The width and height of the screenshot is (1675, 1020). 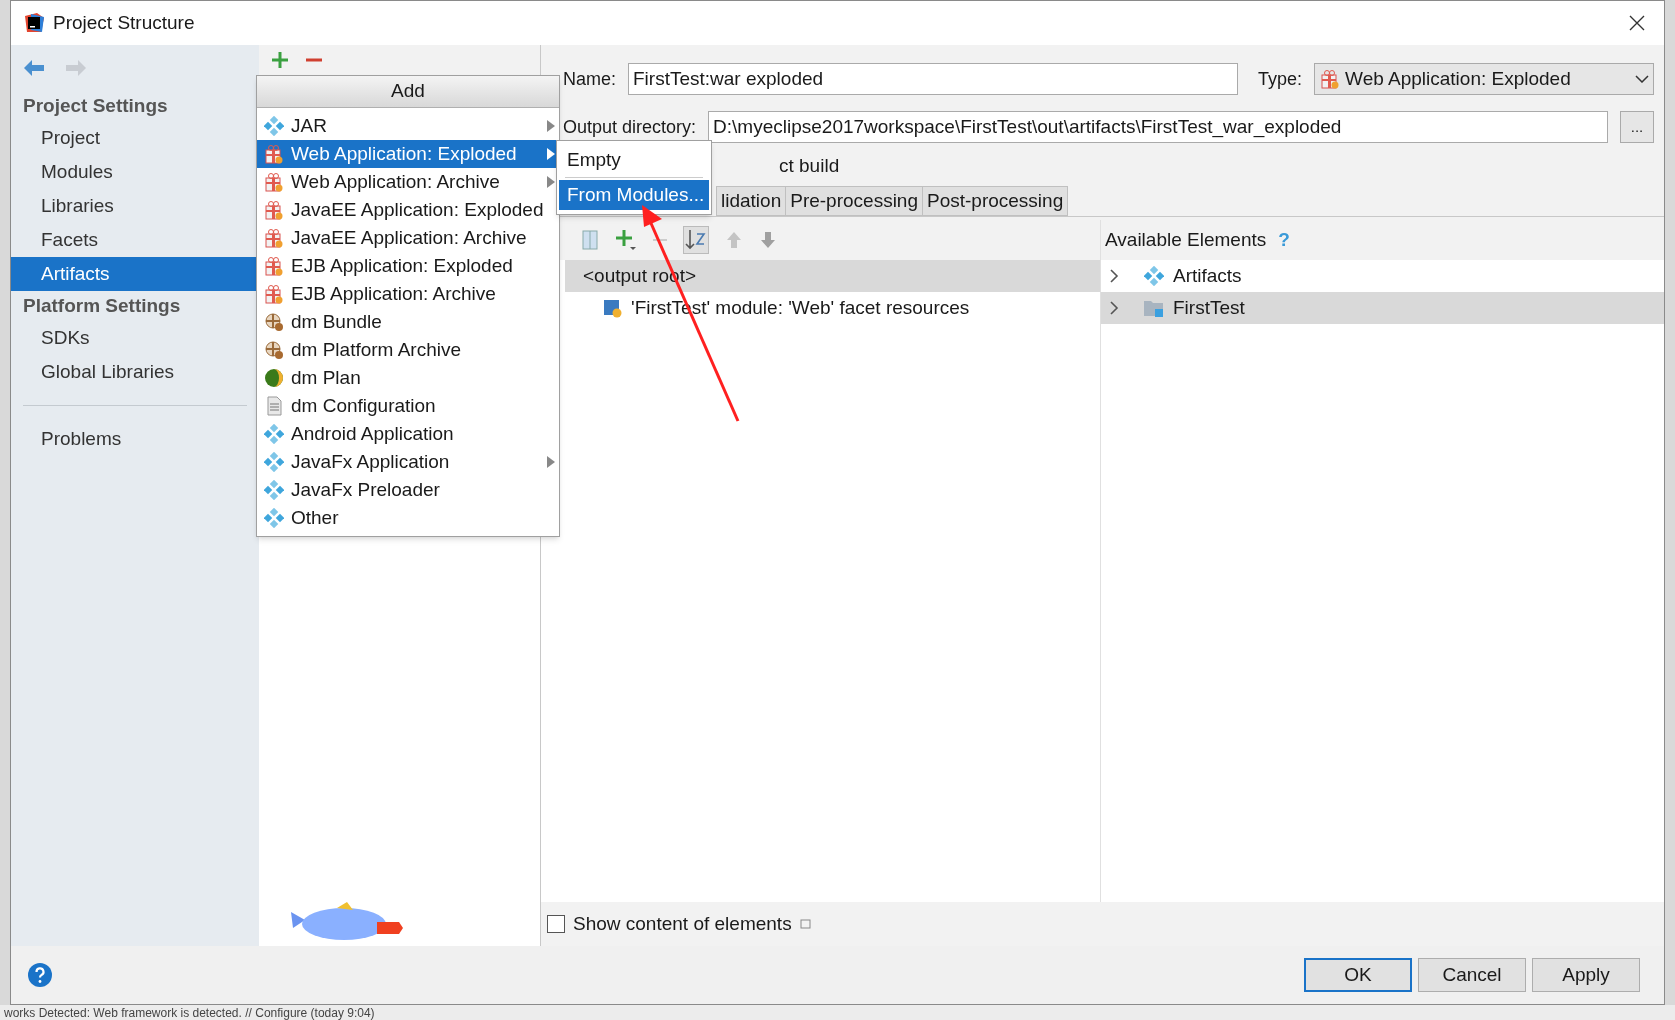 What do you see at coordinates (95, 105) in the screenshot?
I see `section-heading: Project Settings` at bounding box center [95, 105].